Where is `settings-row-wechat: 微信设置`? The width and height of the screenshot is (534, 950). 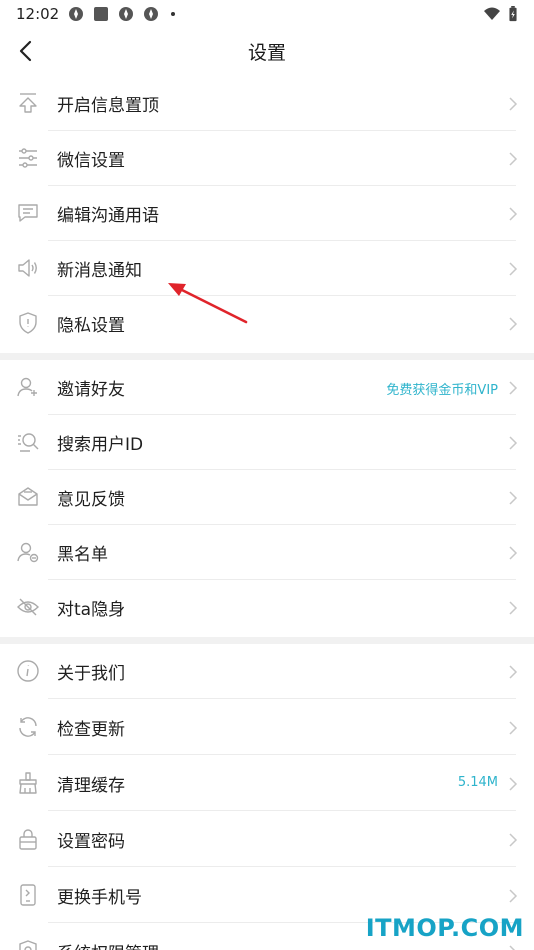
settings-row-wechat: 微信设置 is located at coordinates (267, 158).